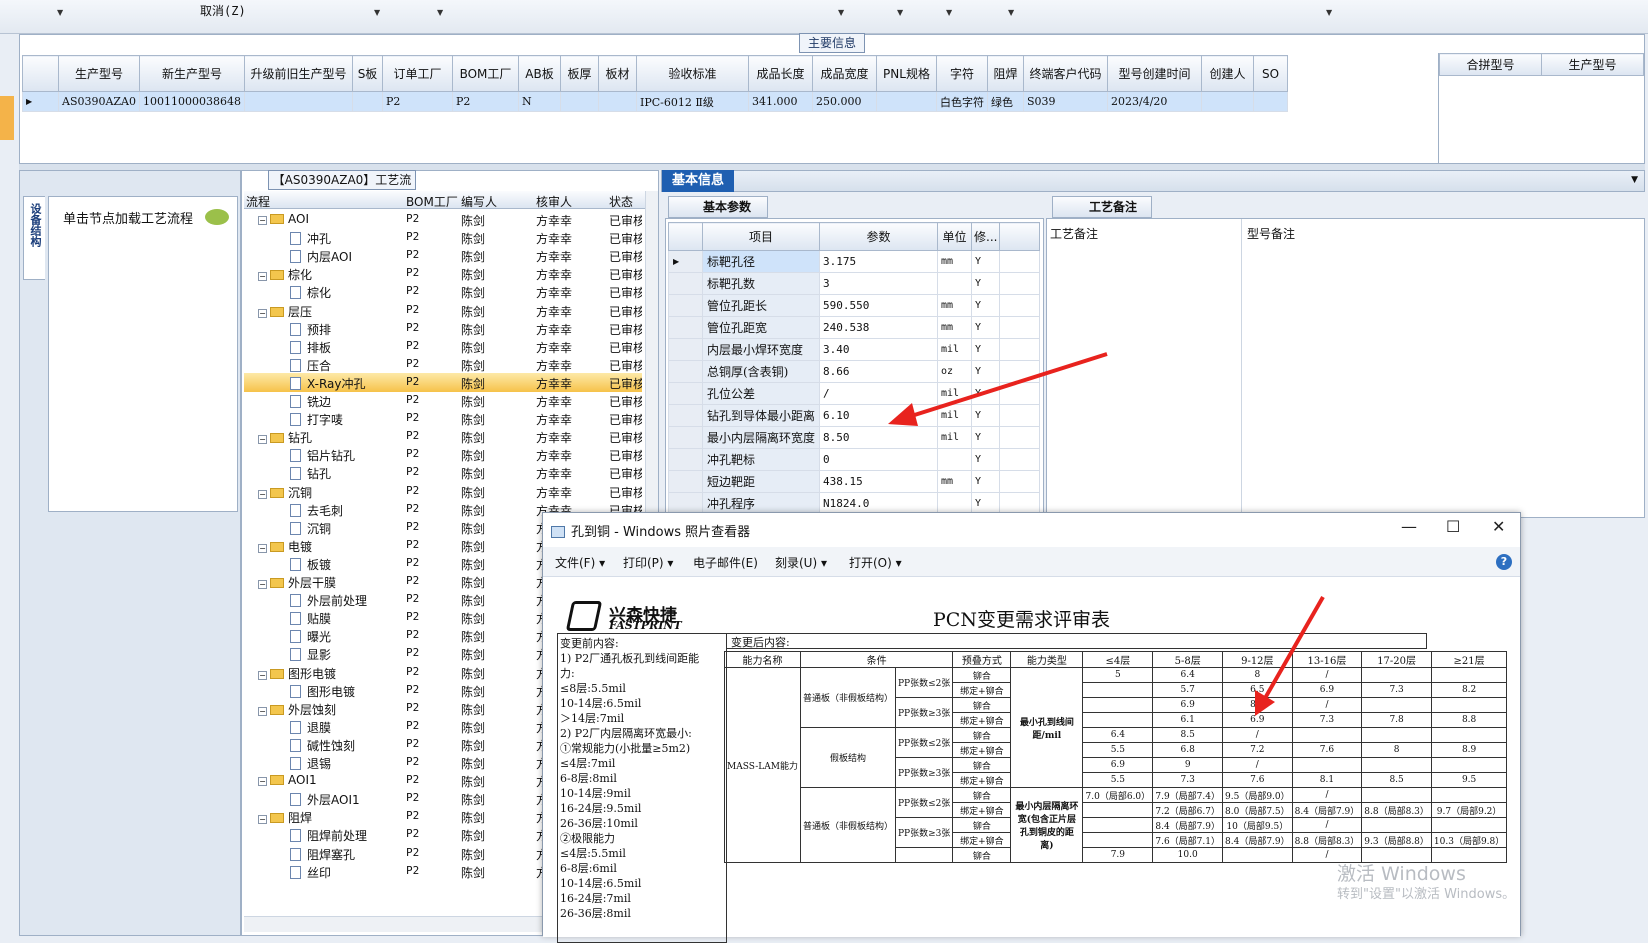 This screenshot has width=1648, height=943. I want to click on annotation-arrows, so click(1106, 534).